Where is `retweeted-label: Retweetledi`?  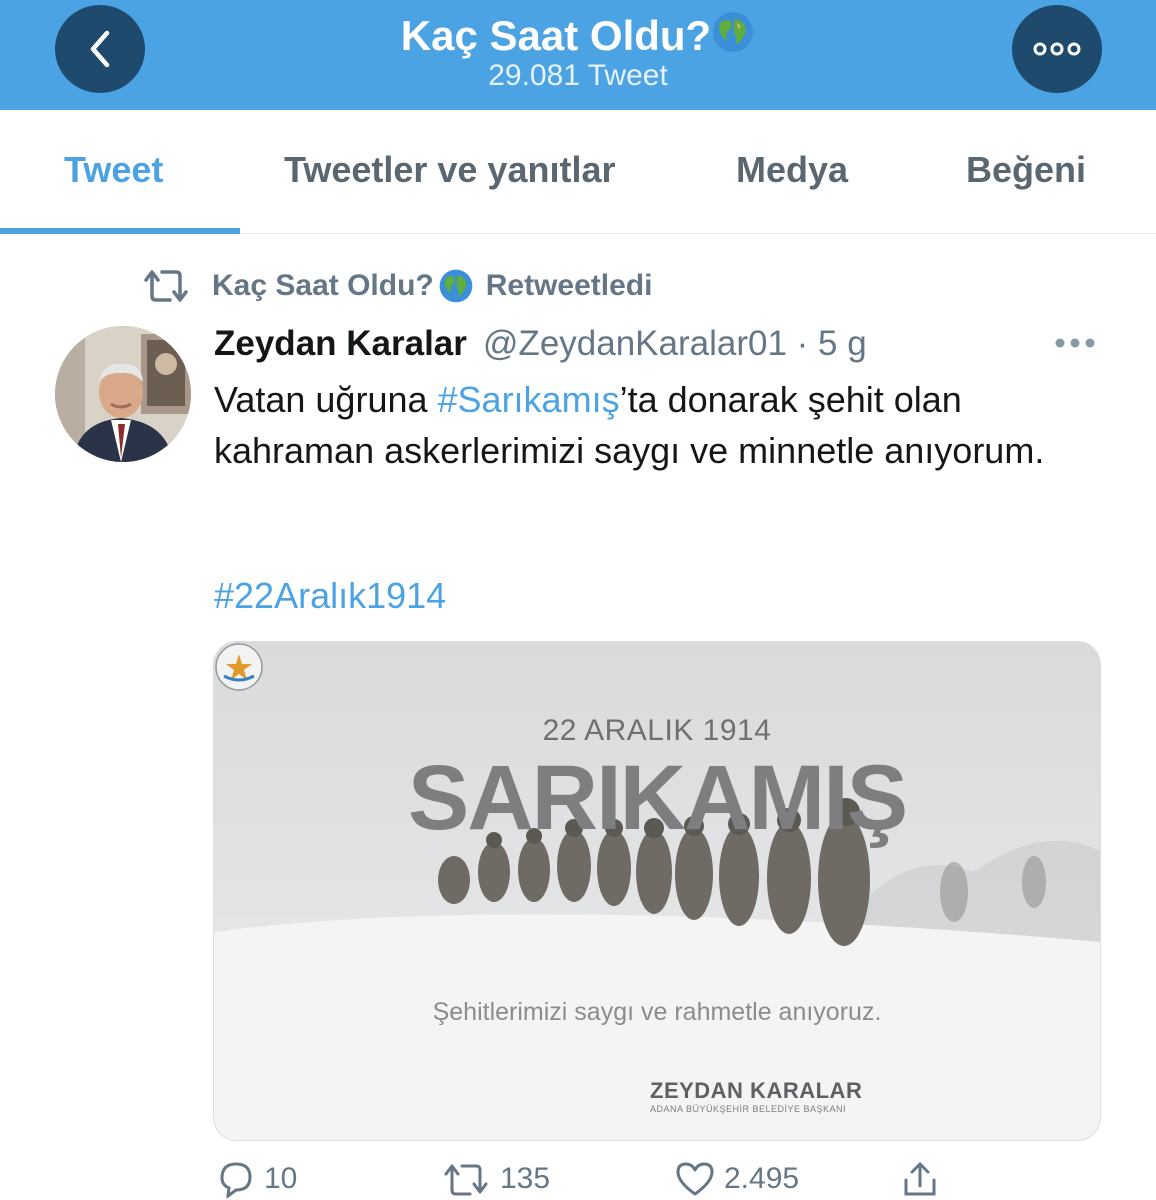
retweeted-label: Retweetledi is located at coordinates (569, 285).